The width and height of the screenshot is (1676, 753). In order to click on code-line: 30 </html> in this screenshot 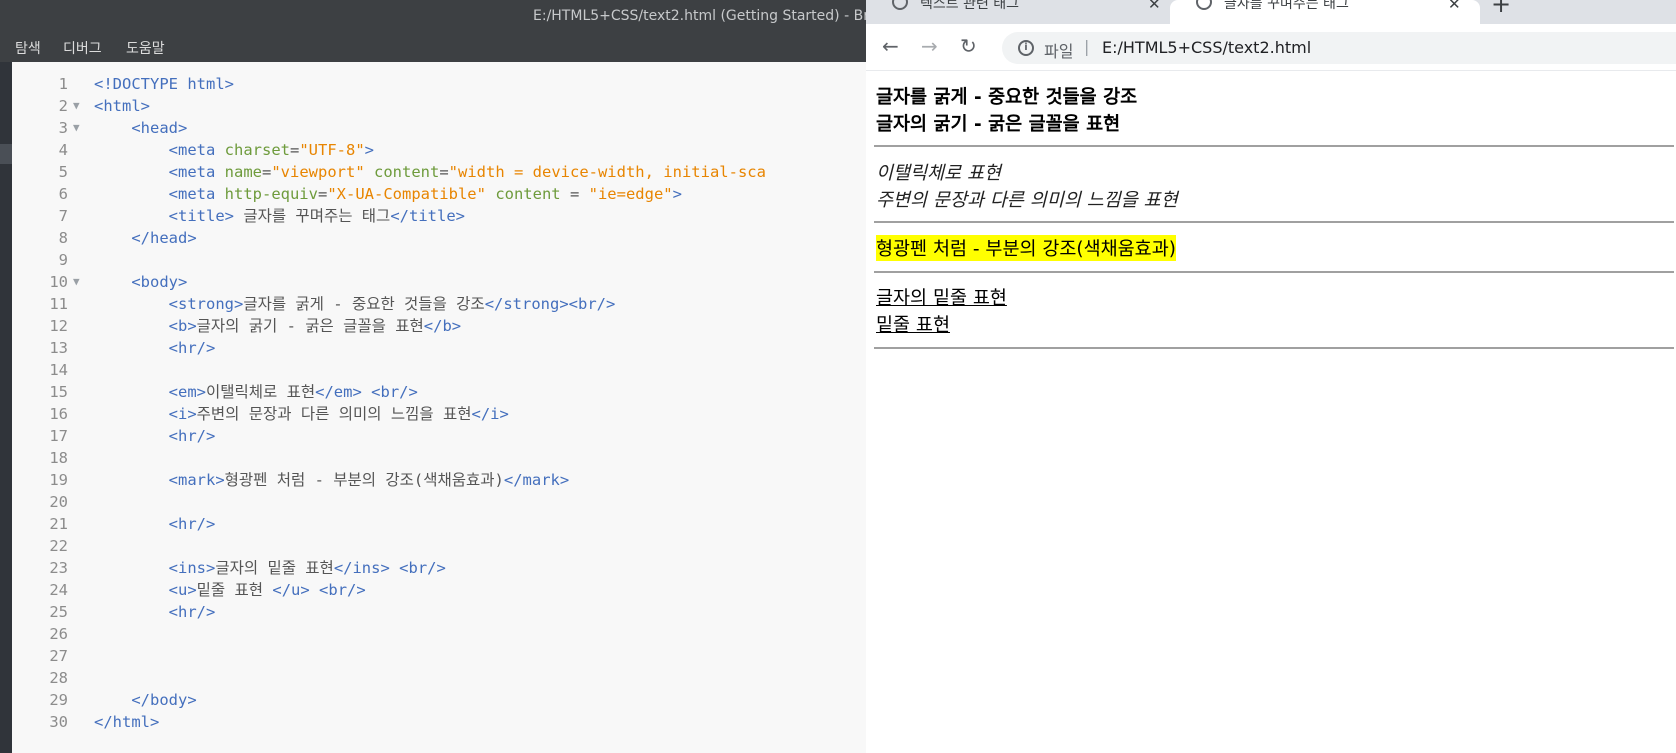, I will do `click(439, 722)`.